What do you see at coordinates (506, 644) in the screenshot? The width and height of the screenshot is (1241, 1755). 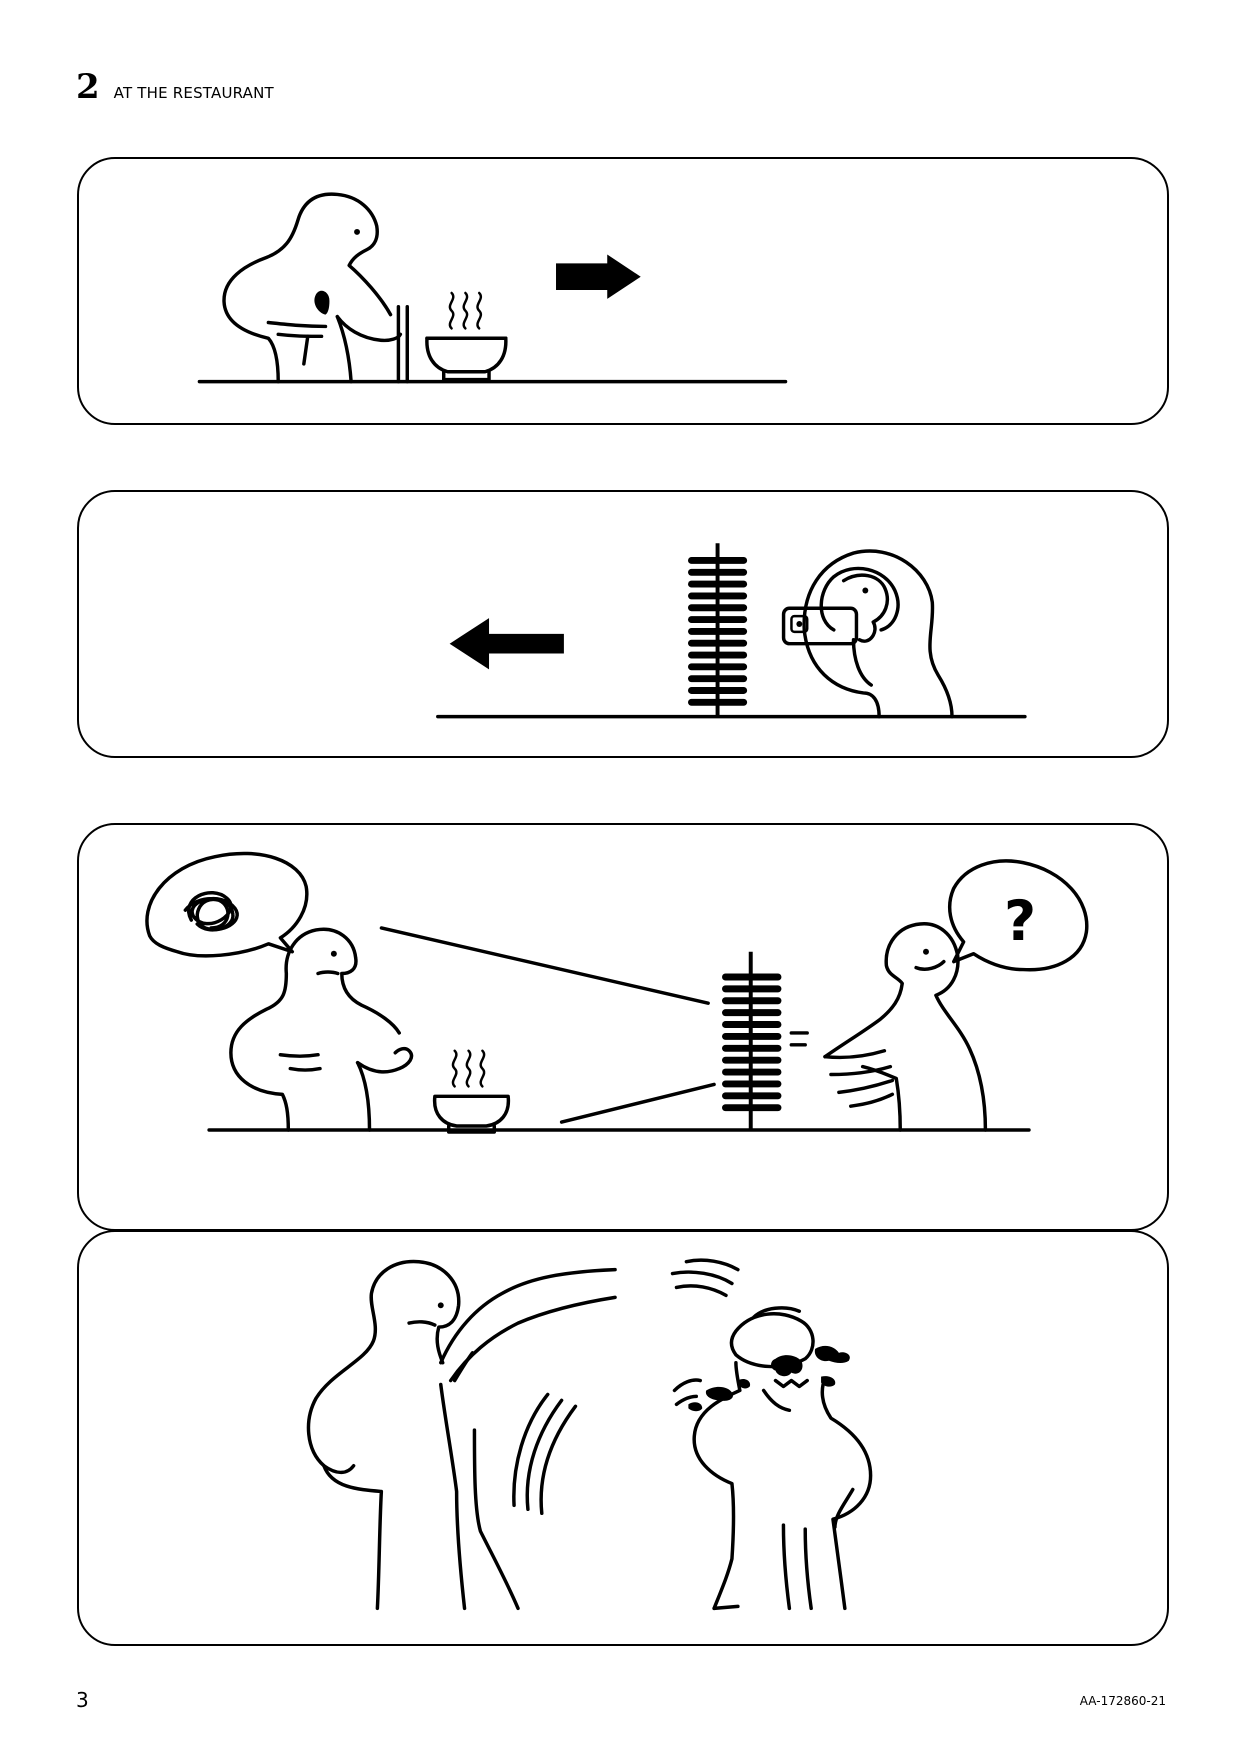 I see `arrow-left-icon` at bounding box center [506, 644].